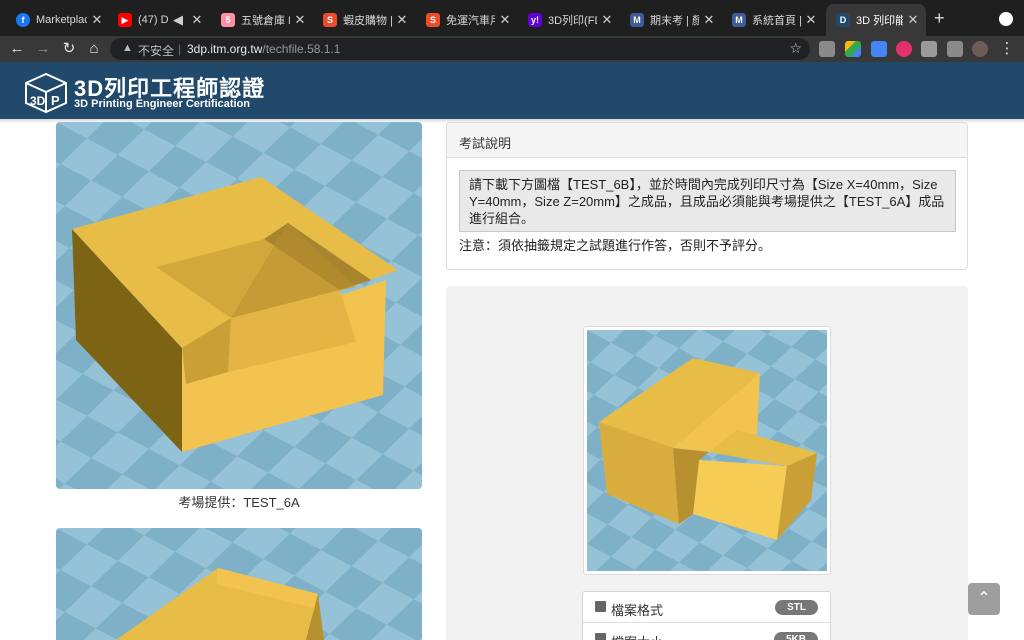 Image resolution: width=1024 pixels, height=640 pixels. Describe the element at coordinates (94, 49) in the screenshot. I see `home-icon: ⌂` at that location.